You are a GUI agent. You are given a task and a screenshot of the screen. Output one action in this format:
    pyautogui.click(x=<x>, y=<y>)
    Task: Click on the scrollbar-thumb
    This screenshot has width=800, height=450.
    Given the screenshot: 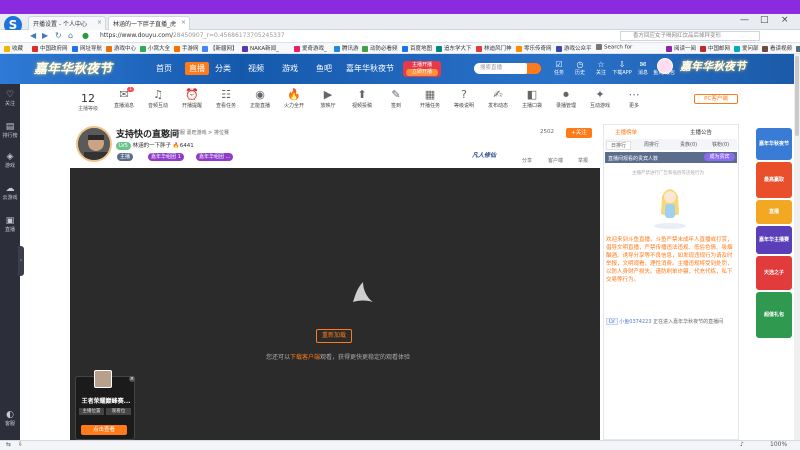 What is the action you would take?
    pyautogui.click(x=797, y=96)
    